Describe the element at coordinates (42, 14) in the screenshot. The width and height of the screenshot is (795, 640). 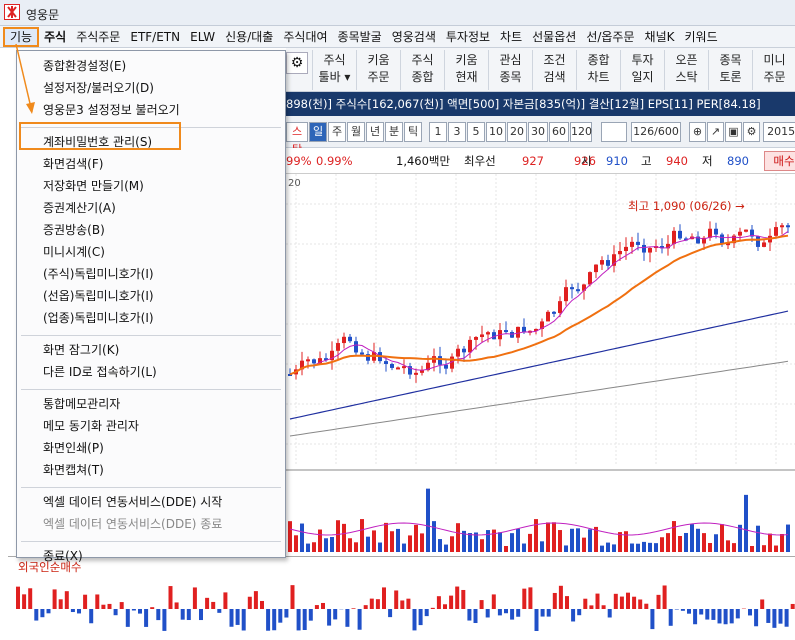
I see `window-title: 영웅문` at that location.